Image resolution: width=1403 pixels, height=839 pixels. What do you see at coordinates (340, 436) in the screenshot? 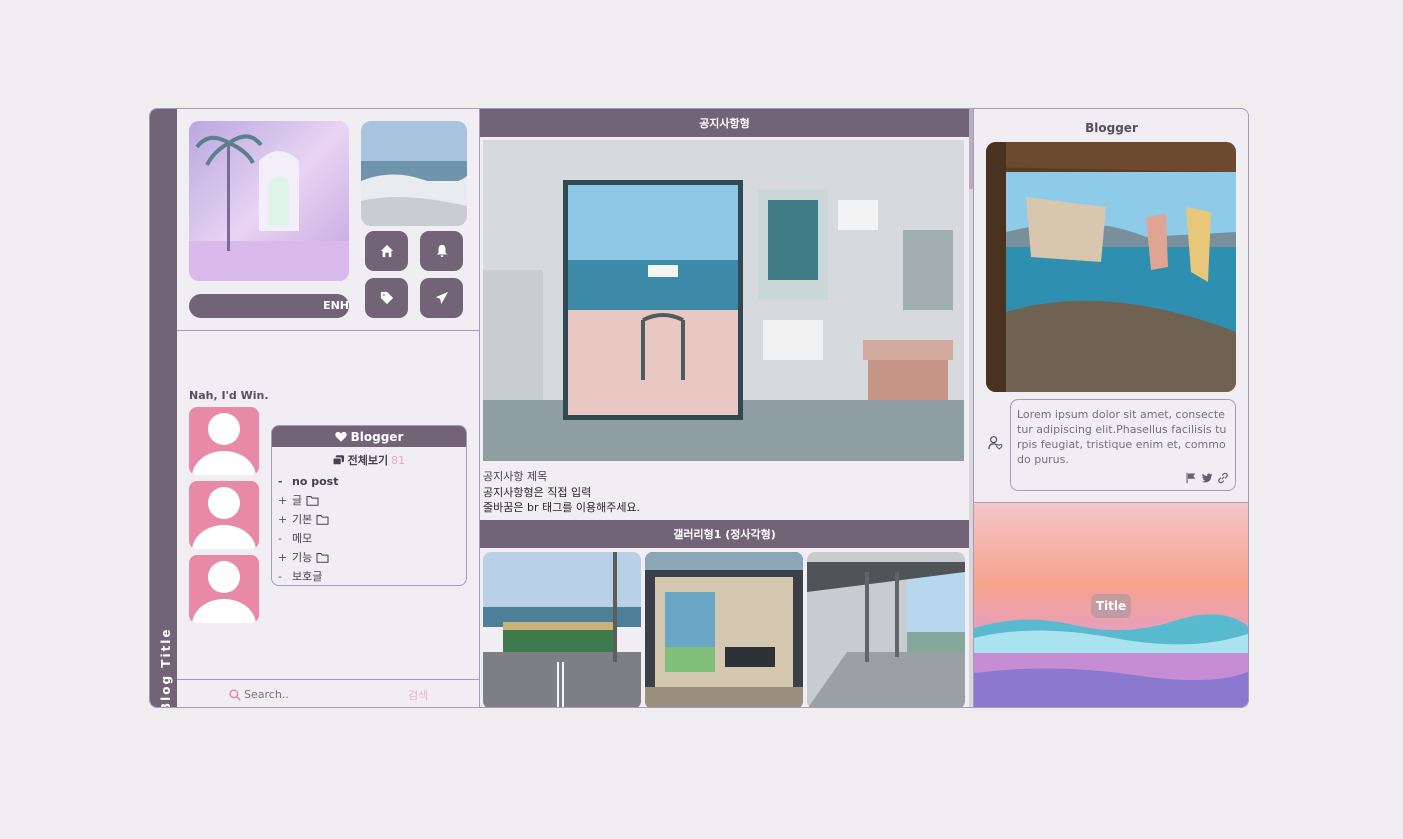
I see `heart-icon` at bounding box center [340, 436].